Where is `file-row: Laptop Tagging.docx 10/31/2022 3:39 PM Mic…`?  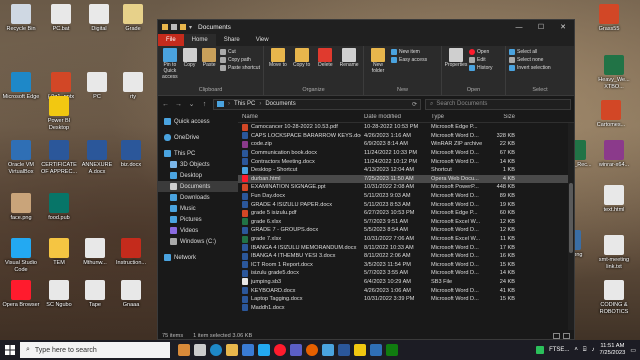 file-row: Laptop Tagging.docx 10/31/2022 3:39 PM Mic… is located at coordinates (406, 299).